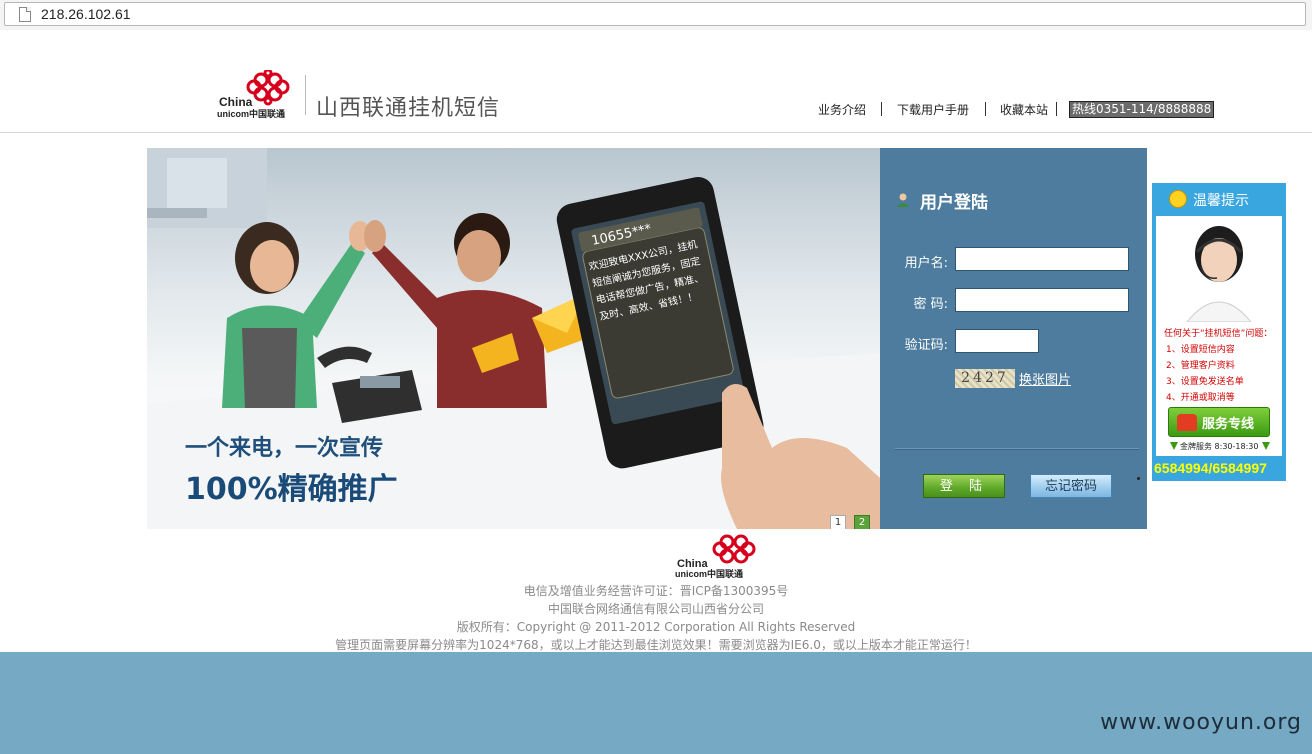  I want to click on tips-item: 2、管理客户资料, so click(1200, 366).